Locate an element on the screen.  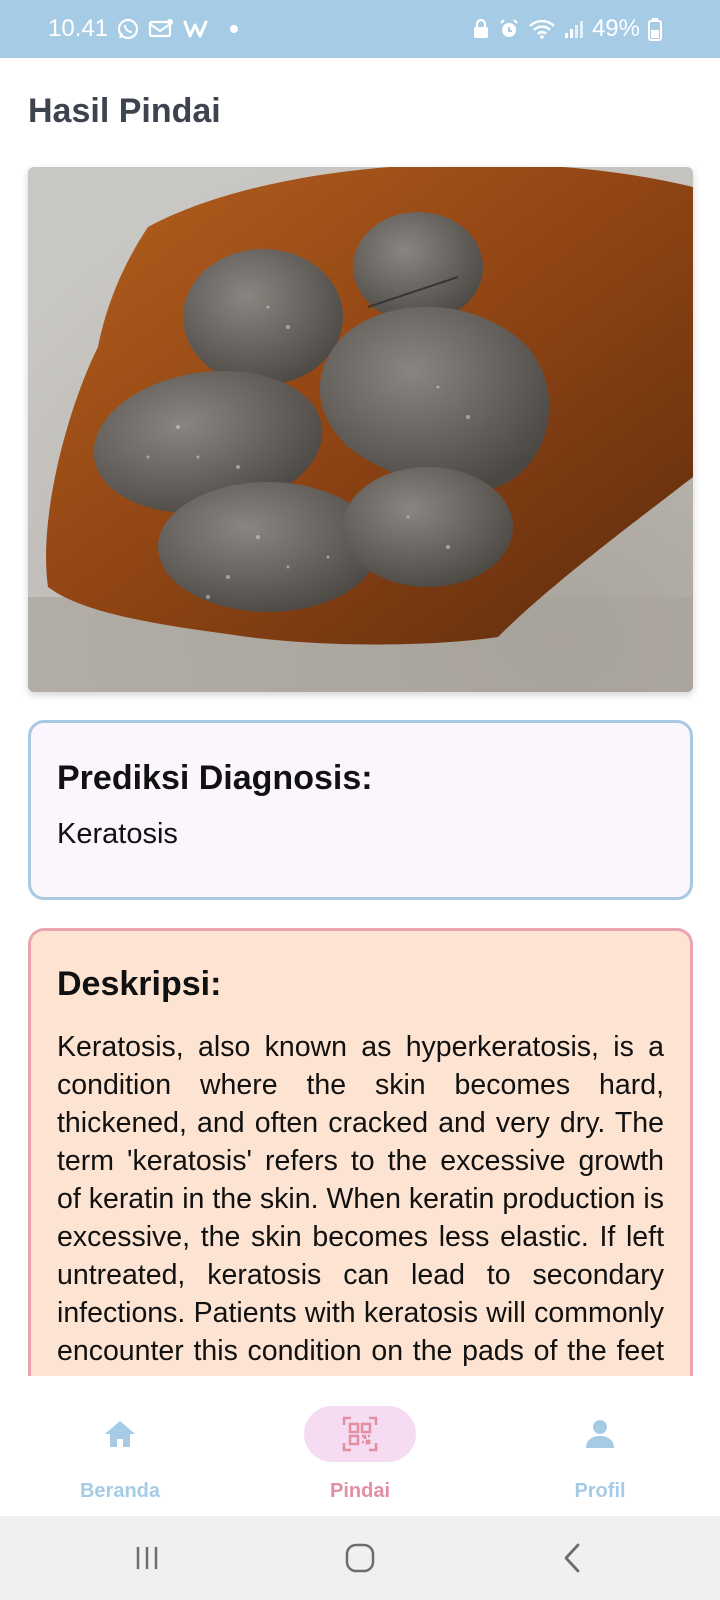
nav-item-beranda: Beranda is located at coordinates (120, 1446).